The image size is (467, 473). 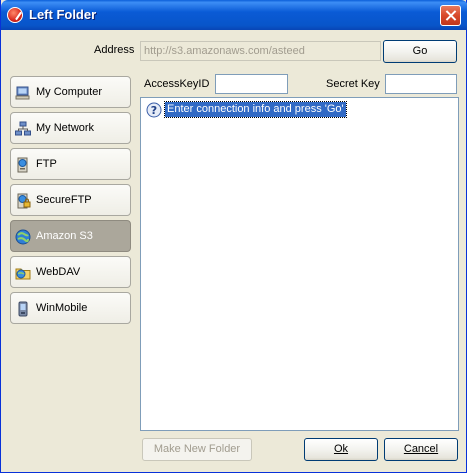 I want to click on sidebar-item-label: SecureFTP, so click(x=64, y=200).